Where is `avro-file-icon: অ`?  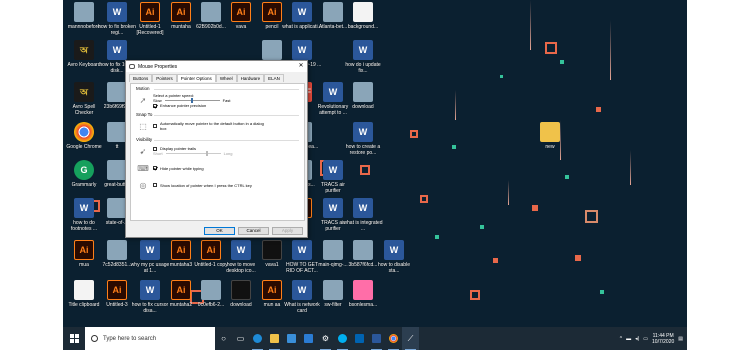
avro-file-icon: অ is located at coordinates (84, 92).